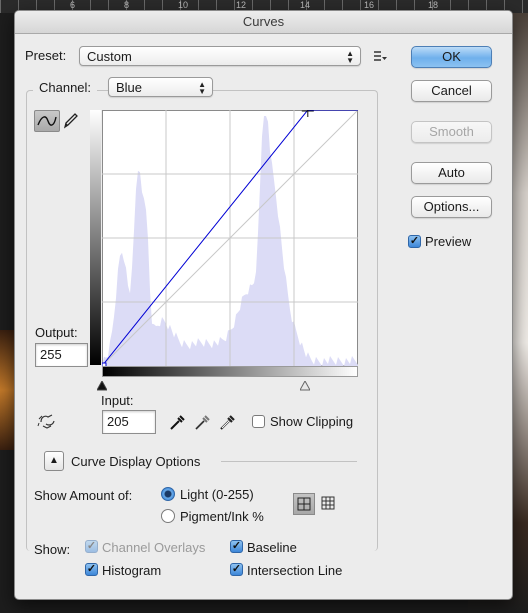 The height and width of the screenshot is (613, 528). I want to click on output-label: Output:, so click(56, 332).